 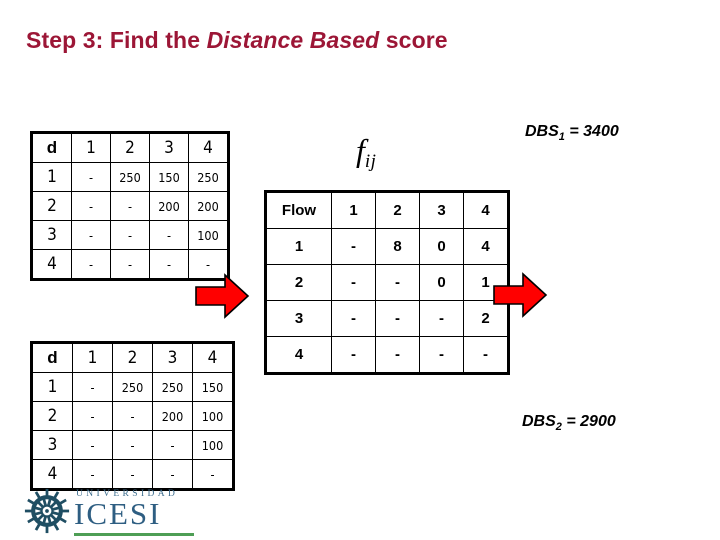 What do you see at coordinates (116, 40) in the screenshot?
I see `page-title-prefix: Step 3: Find the` at bounding box center [116, 40].